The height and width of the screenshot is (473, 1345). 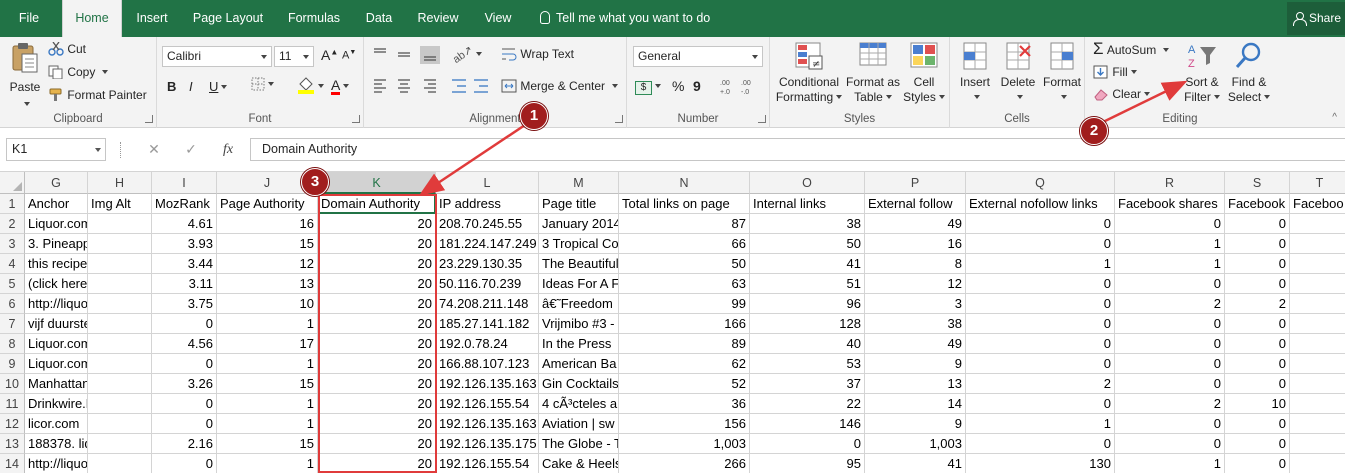 What do you see at coordinates (487, 264) in the screenshot?
I see `cell-l4: 23.229.130.35` at bounding box center [487, 264].